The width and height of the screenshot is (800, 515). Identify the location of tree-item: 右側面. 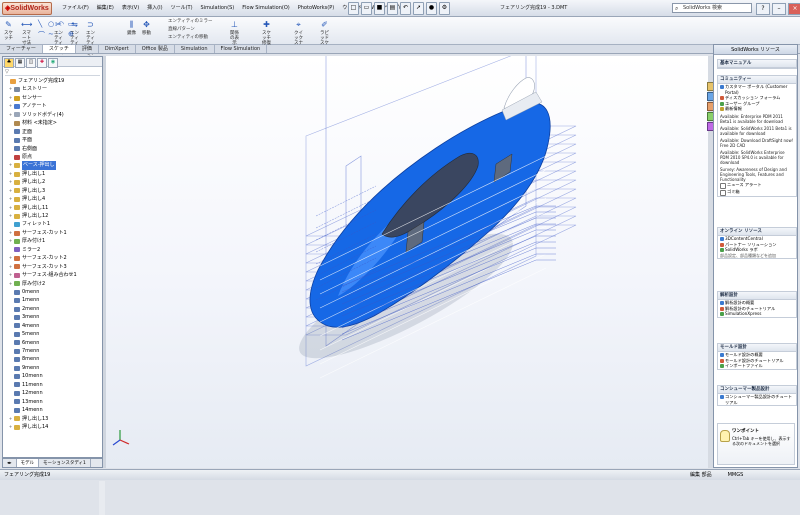
(53, 149).